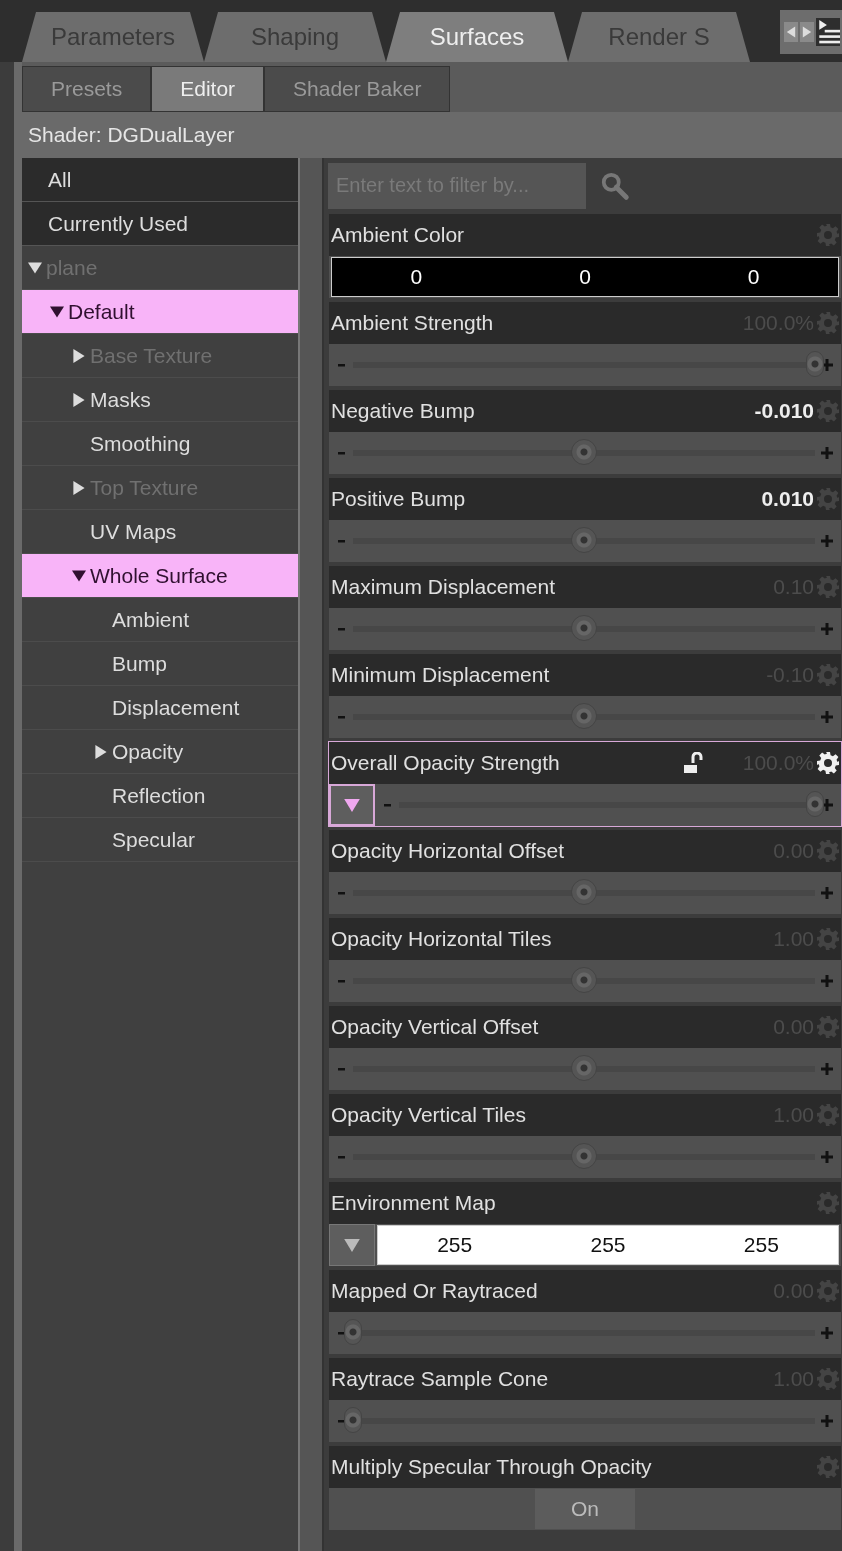 The height and width of the screenshot is (1551, 842). Describe the element at coordinates (131, 135) in the screenshot. I see `shader-label: Shader: DGDualLayer` at that location.